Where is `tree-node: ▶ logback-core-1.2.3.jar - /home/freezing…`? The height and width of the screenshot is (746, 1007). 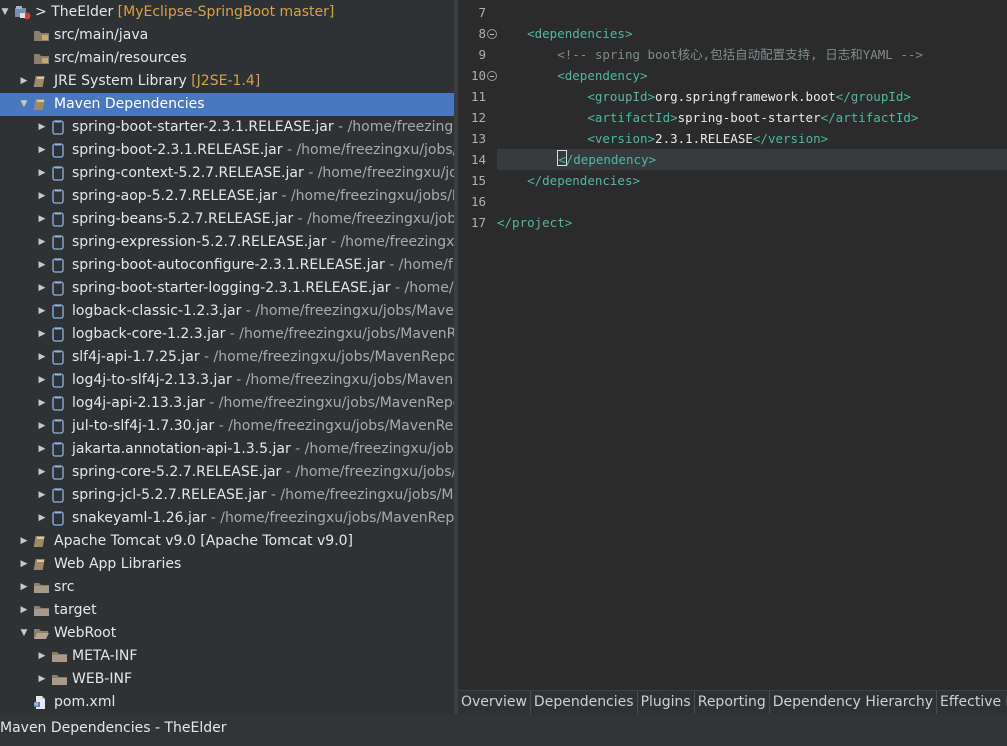 tree-node: ▶ logback-core-1.2.3.jar - /home/freezing… is located at coordinates (227, 334).